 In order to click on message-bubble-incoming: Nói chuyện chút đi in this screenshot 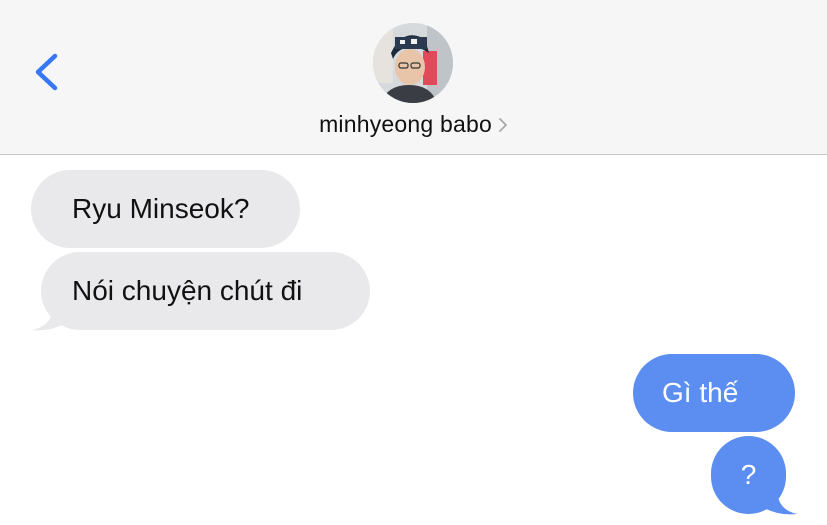, I will do `click(205, 291)`.